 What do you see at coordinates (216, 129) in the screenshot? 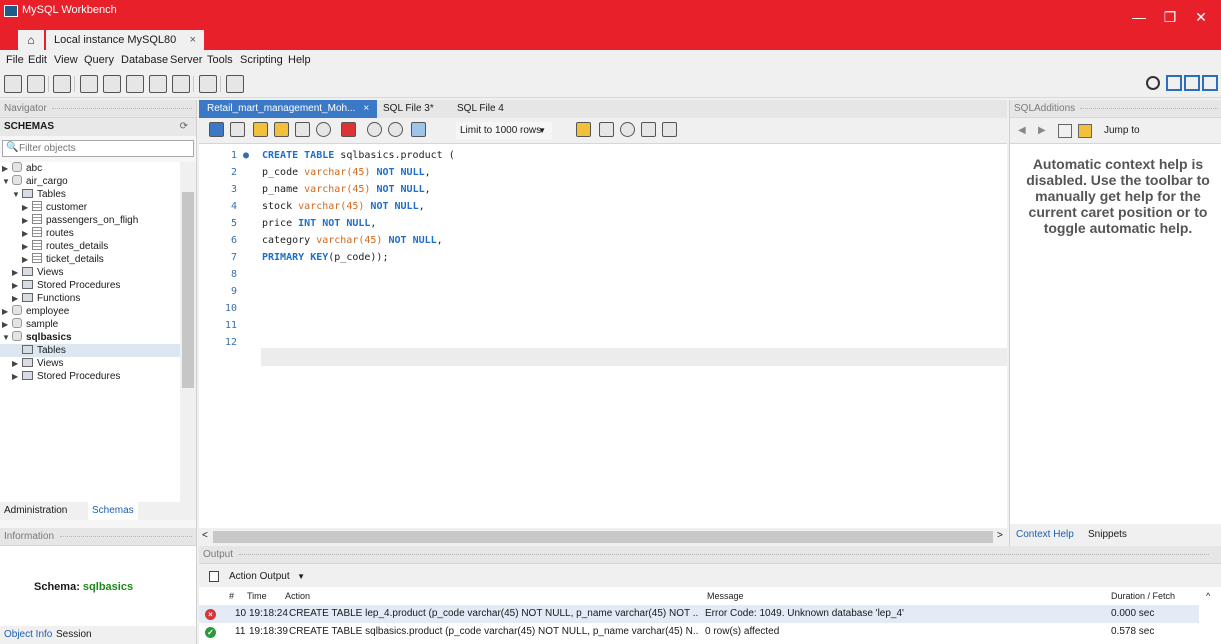
I see `open-file-icon` at bounding box center [216, 129].